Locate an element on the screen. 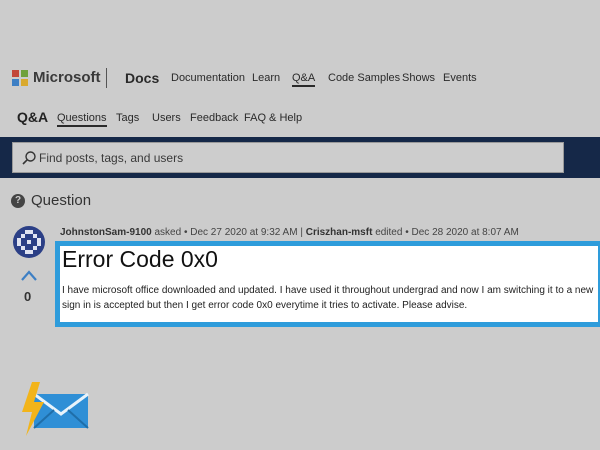 The image size is (600, 450). mail-lightning-logo-icon is located at coordinates (55, 409).